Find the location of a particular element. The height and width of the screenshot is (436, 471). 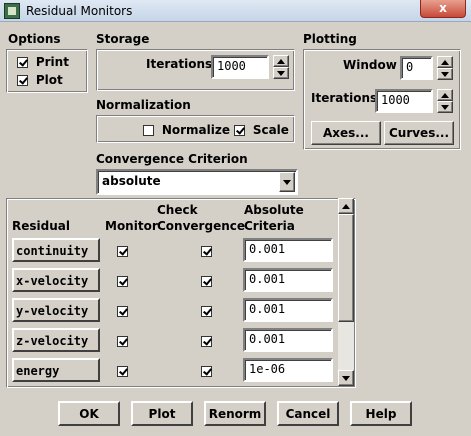

print-label: Print is located at coordinates (52, 62).